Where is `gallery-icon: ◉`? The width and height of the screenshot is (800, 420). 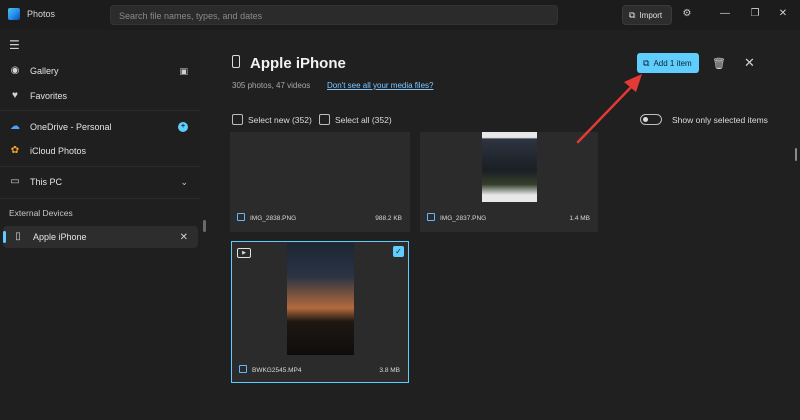
gallery-icon: ◉ is located at coordinates (15, 70).